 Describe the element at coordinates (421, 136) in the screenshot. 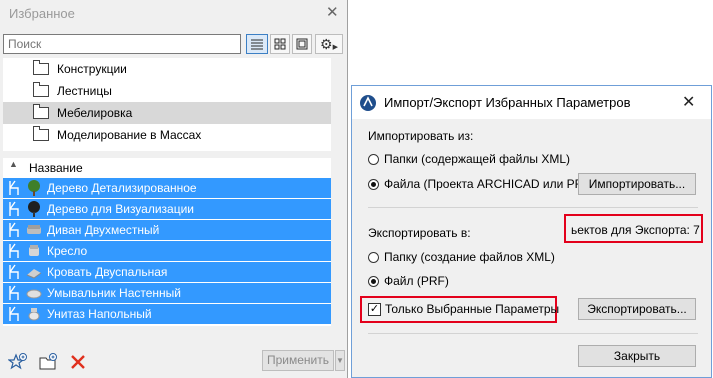

I see `import-section-label: Импортировать из:` at that location.